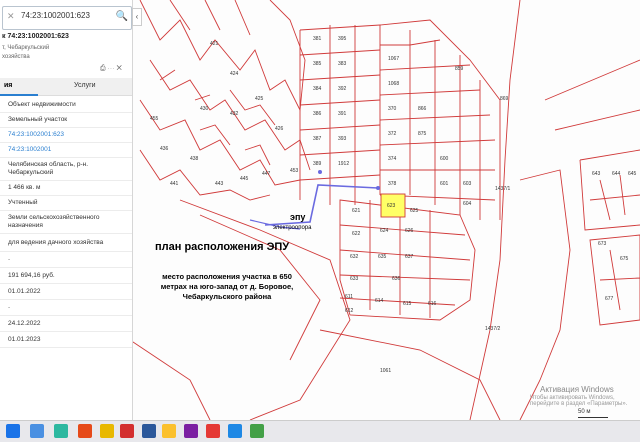 Image resolution: width=640 pixels, height=442 pixels. What do you see at coordinates (467, 204) in the screenshot?
I see `svg-text: 604` at bounding box center [467, 204].